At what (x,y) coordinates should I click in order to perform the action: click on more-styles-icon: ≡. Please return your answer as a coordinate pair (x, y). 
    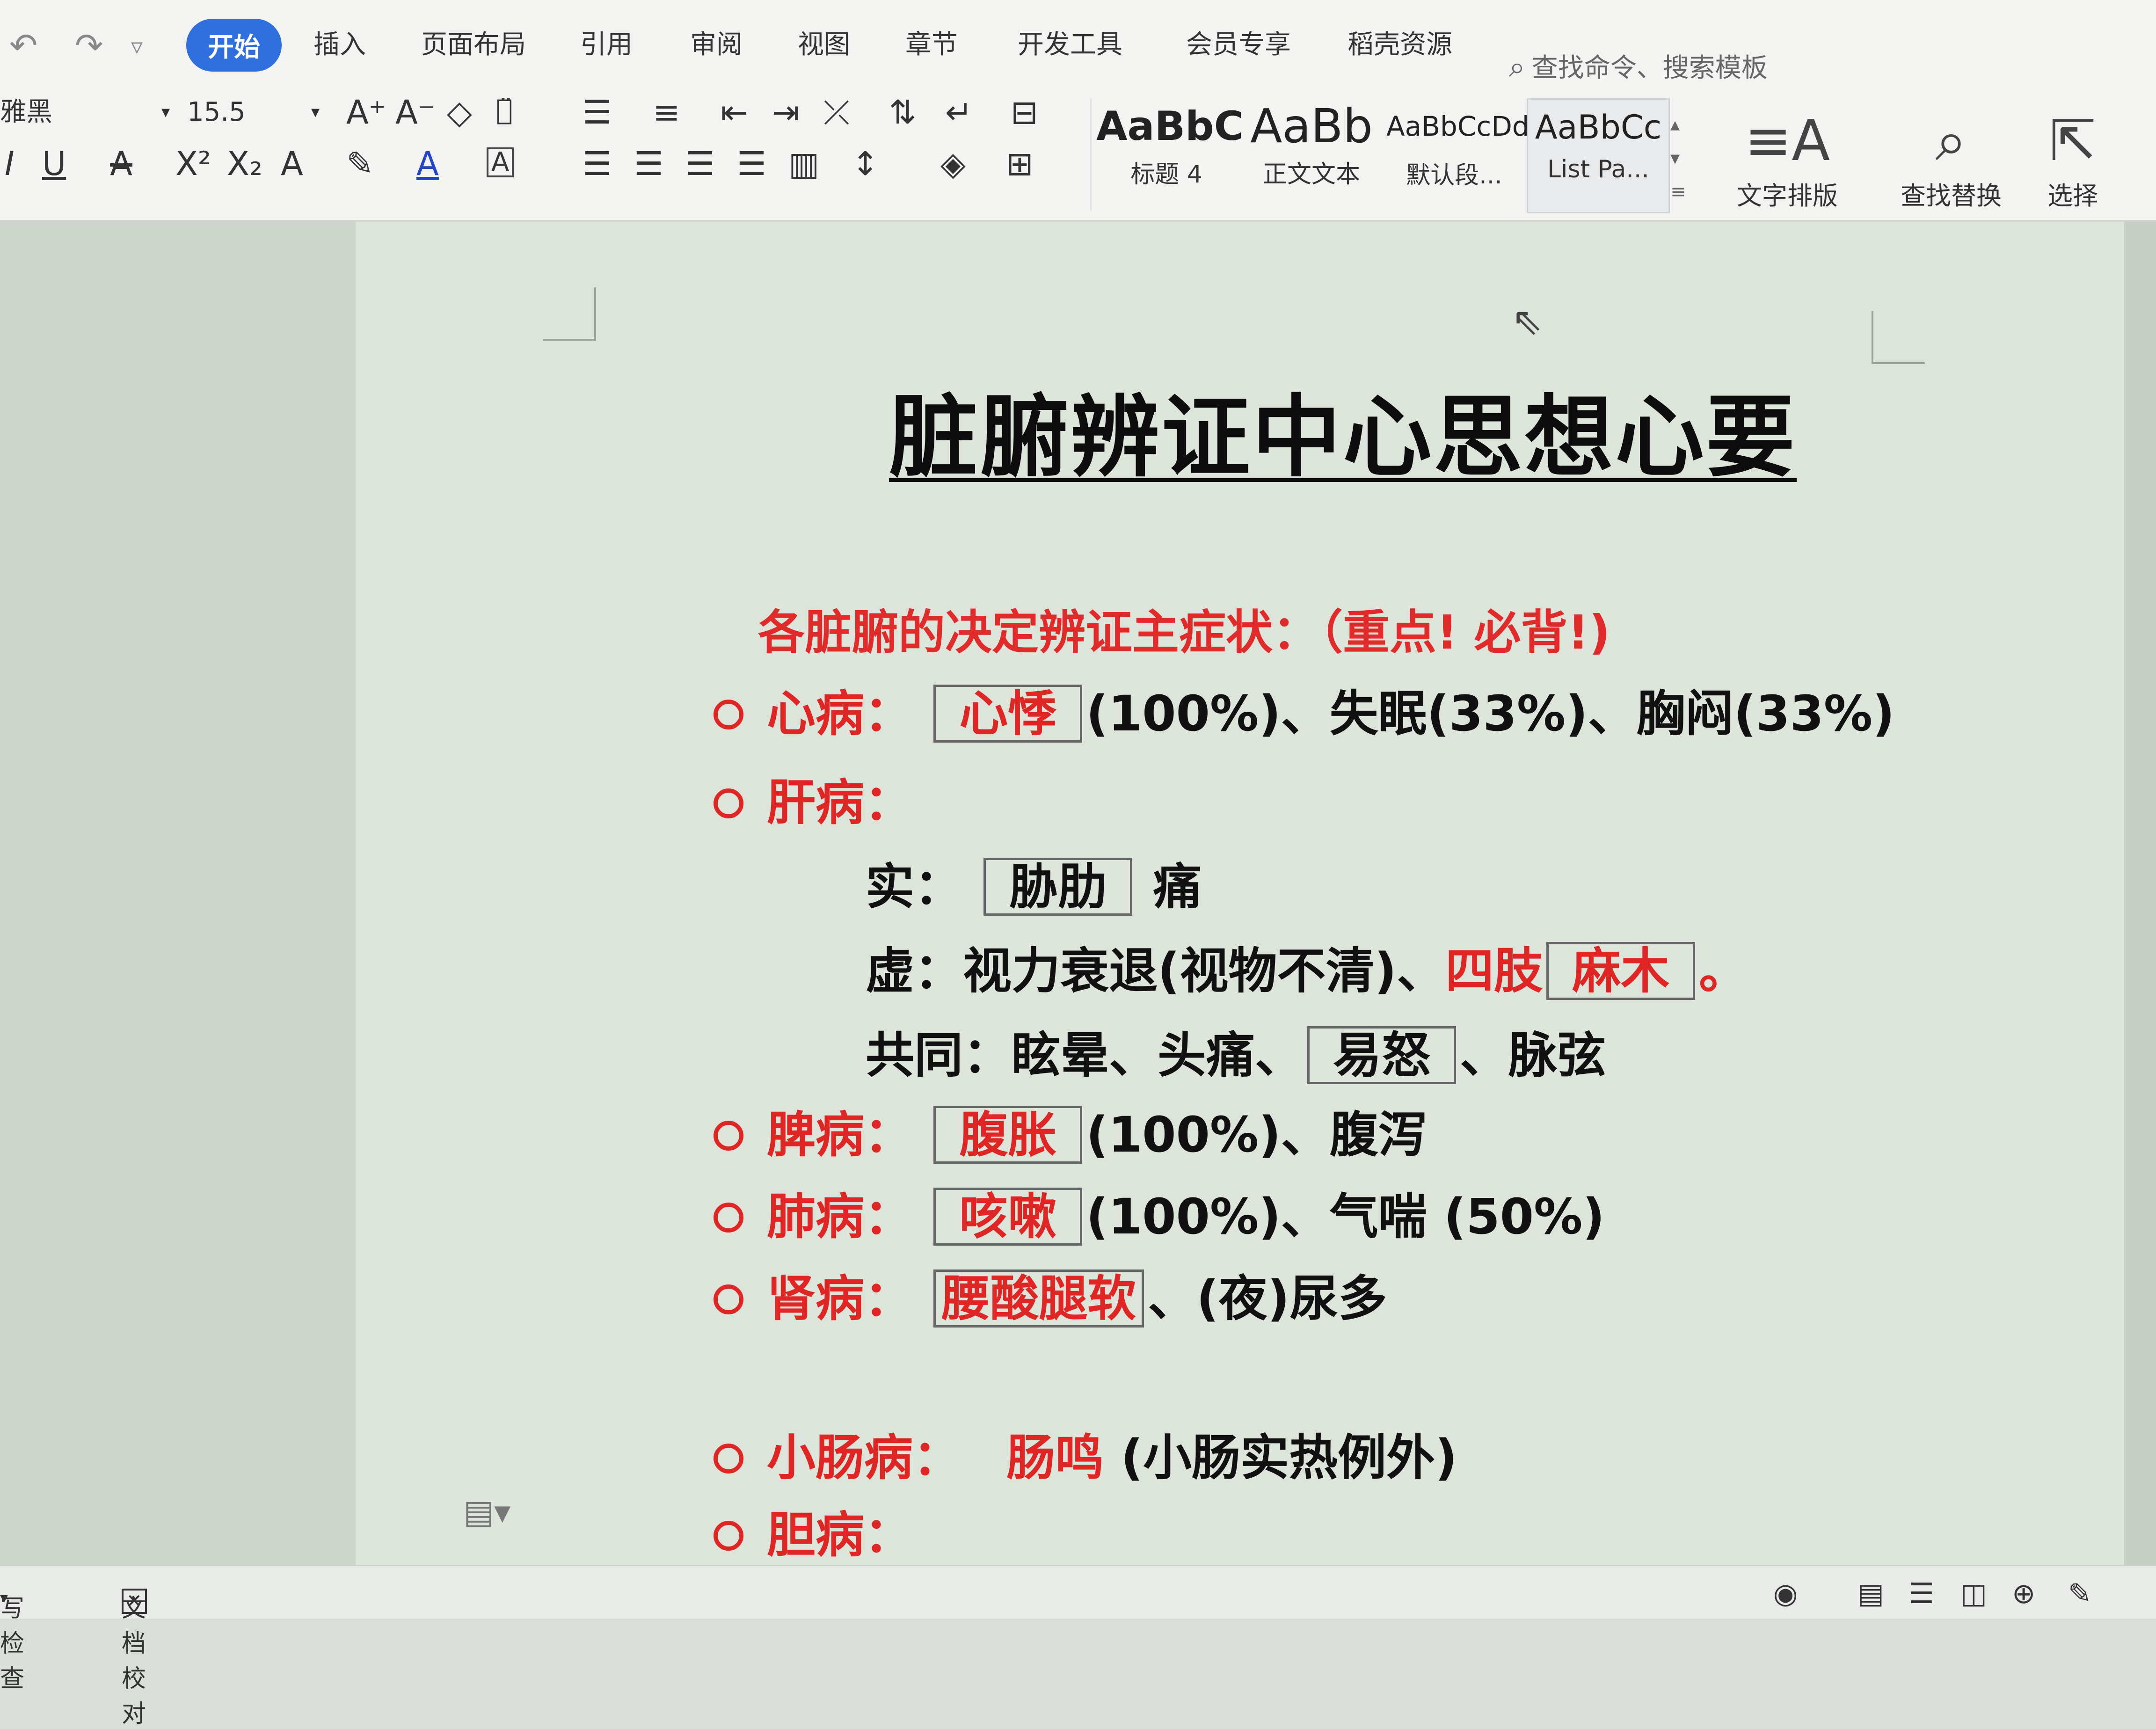
    Looking at the image, I should click on (1678, 192).